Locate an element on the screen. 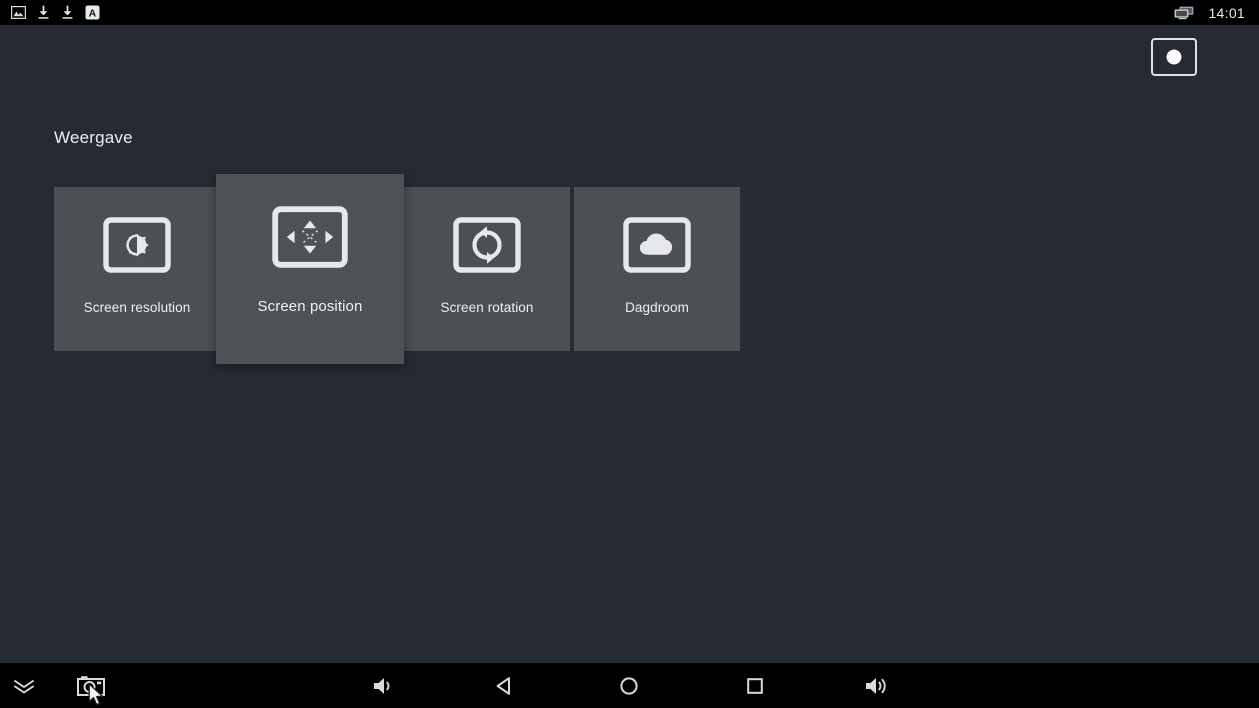 The height and width of the screenshot is (708, 1259). volume-down-icon is located at coordinates (383, 686).